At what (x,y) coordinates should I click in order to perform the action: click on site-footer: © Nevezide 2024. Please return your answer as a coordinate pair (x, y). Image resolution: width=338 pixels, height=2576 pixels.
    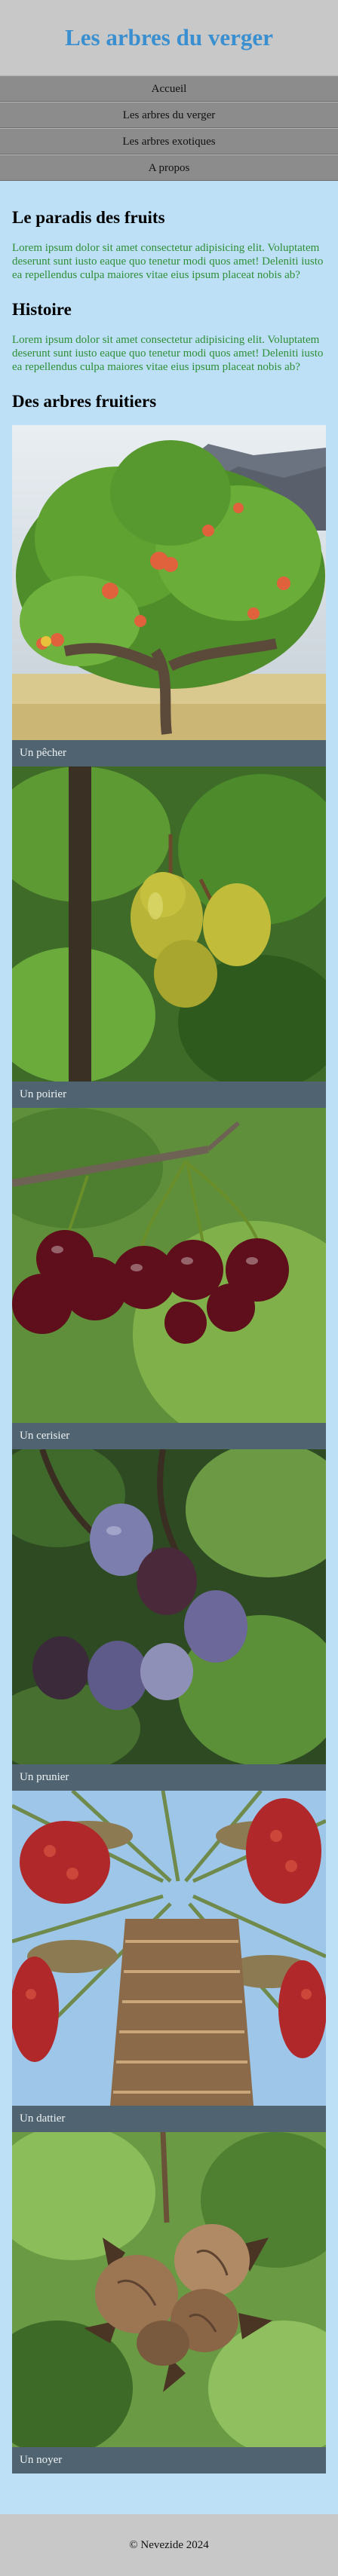
    Looking at the image, I should click on (169, 2545).